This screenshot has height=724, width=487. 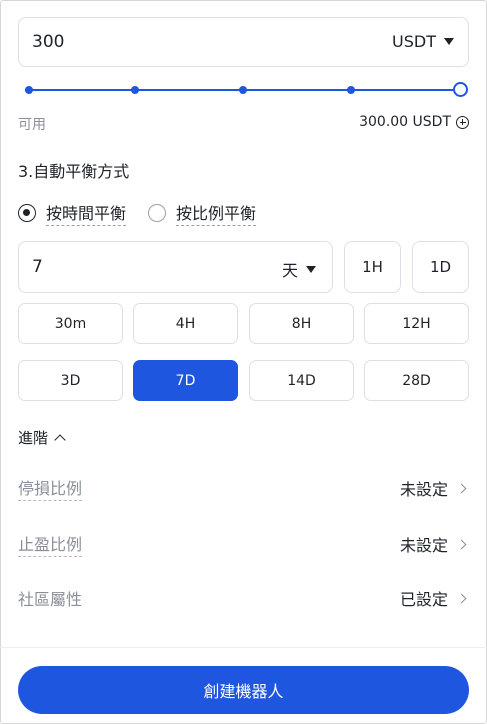 What do you see at coordinates (32, 125) in the screenshot?
I see `available-label: 可用` at bounding box center [32, 125].